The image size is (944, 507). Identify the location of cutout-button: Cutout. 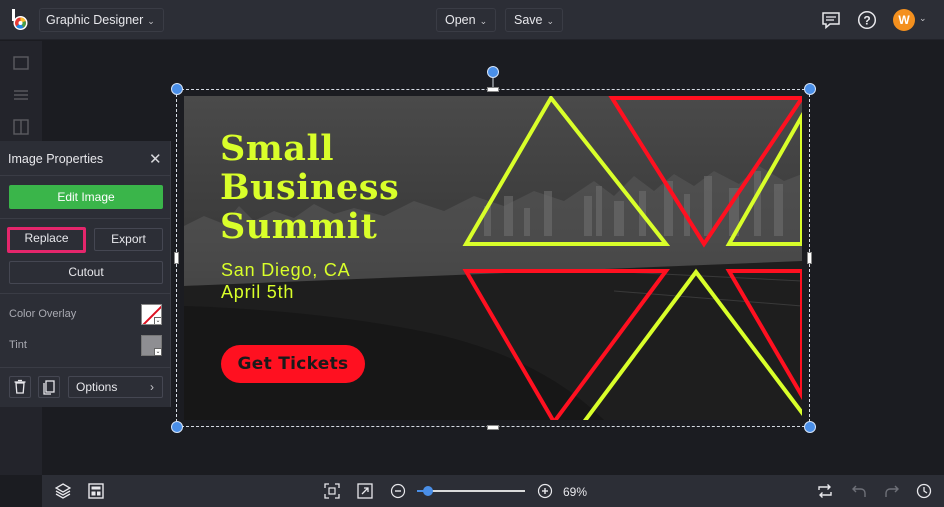
(86, 272).